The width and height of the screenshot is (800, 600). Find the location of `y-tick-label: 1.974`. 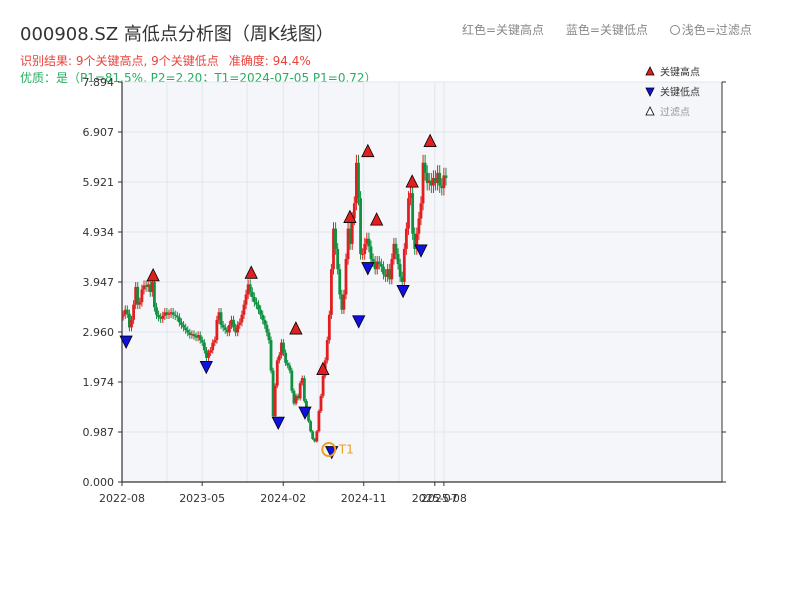

y-tick-label: 1.974 is located at coordinates (99, 382).